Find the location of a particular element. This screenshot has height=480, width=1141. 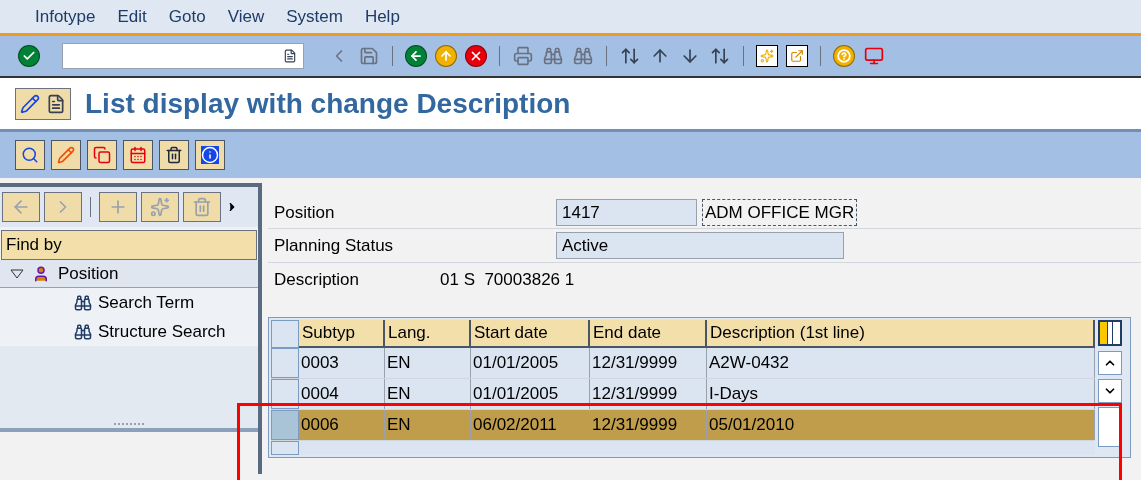

table-cell: 06/02/2011 is located at coordinates (530, 425).